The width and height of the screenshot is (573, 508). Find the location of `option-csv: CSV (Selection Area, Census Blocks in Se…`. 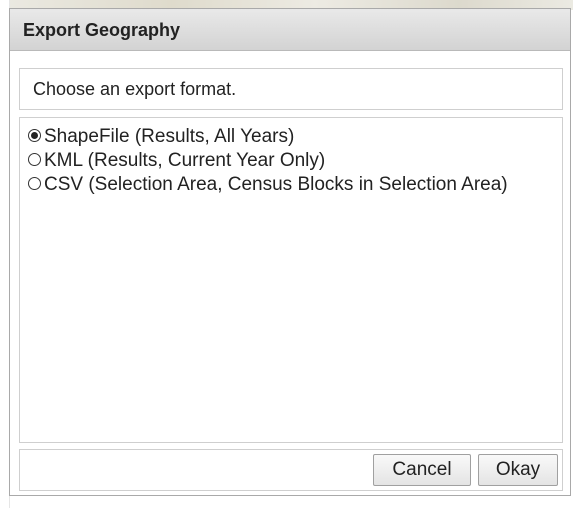

option-csv: CSV (Selection Area, Census Blocks in Se… is located at coordinates (291, 184).